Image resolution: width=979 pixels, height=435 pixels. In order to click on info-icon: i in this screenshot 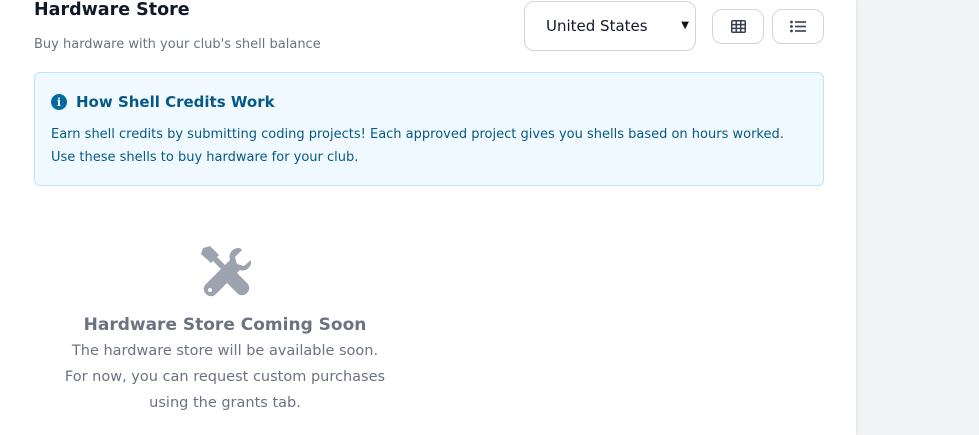, I will do `click(59, 102)`.